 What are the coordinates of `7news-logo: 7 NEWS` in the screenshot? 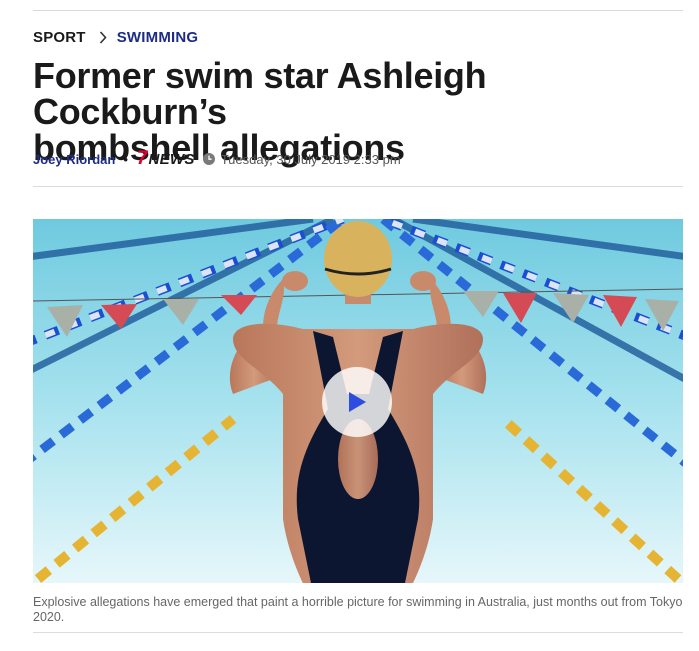 It's located at (165, 158).